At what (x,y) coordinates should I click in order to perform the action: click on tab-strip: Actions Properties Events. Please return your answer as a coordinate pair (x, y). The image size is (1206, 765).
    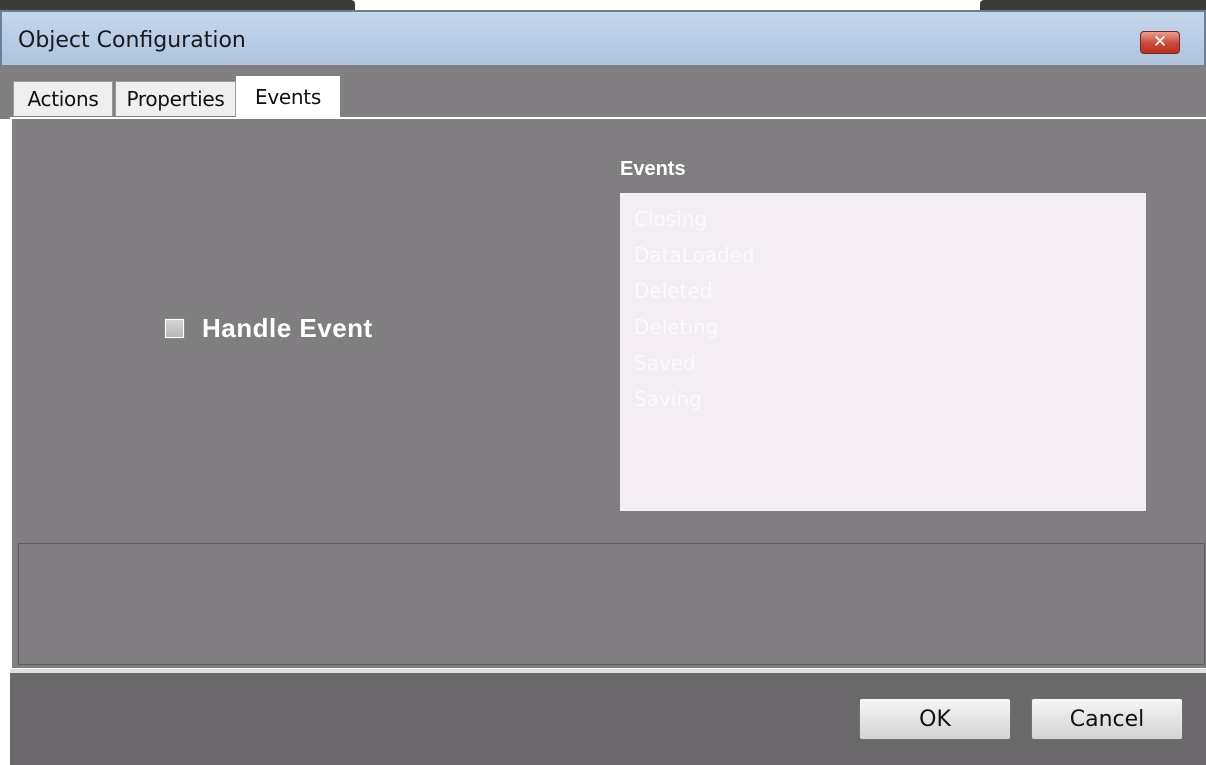
    Looking at the image, I should click on (603, 97).